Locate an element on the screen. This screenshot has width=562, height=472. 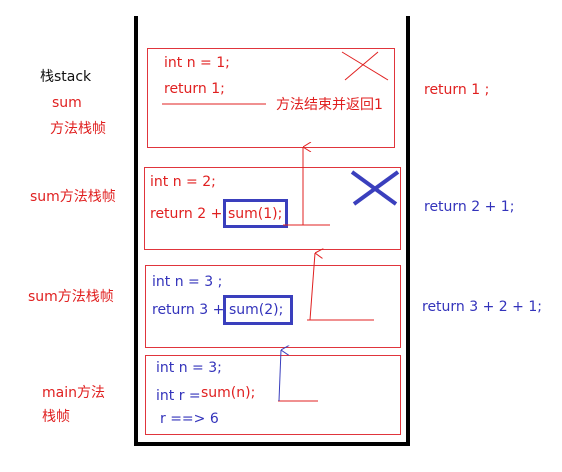
main-return-arrow is located at coordinates (279, 376).